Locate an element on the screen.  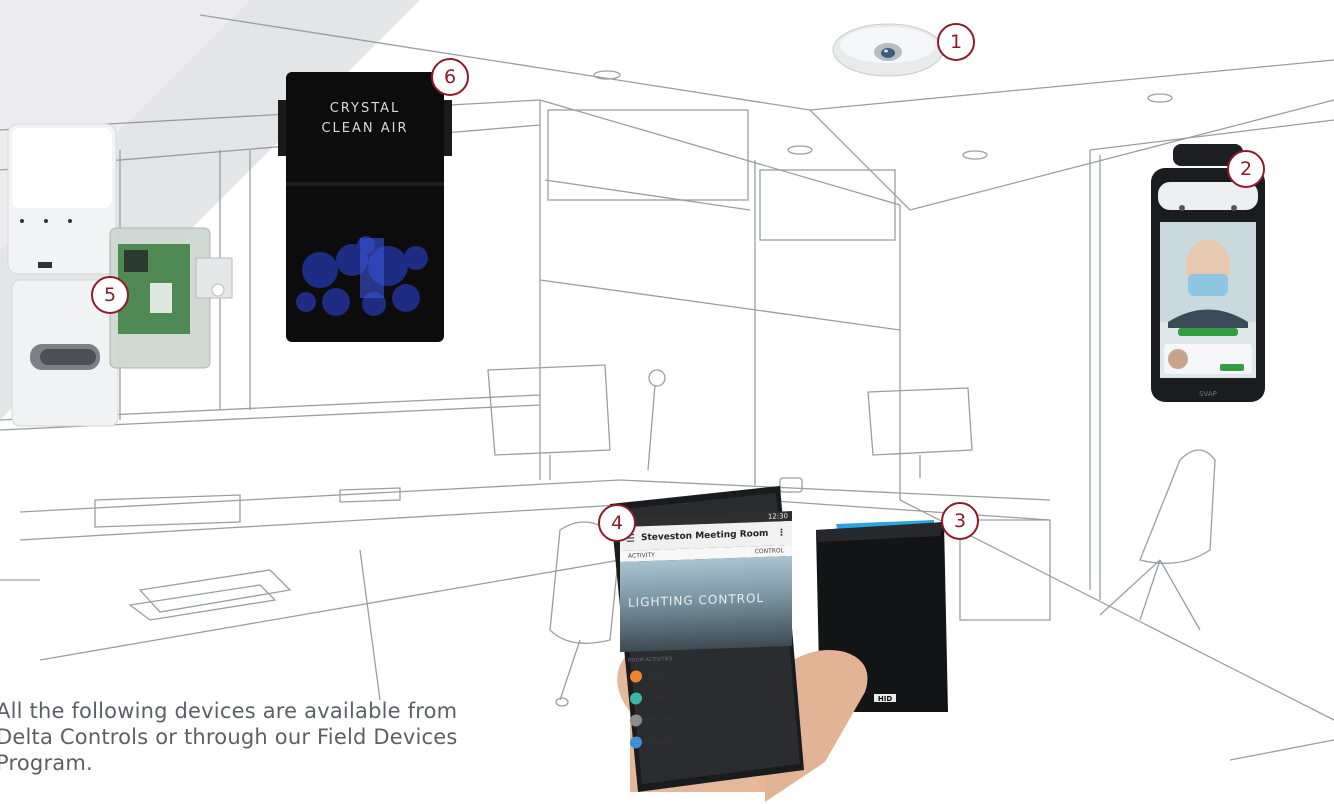
room-photo: LIGHTING CONTROL is located at coordinates (706, 604).